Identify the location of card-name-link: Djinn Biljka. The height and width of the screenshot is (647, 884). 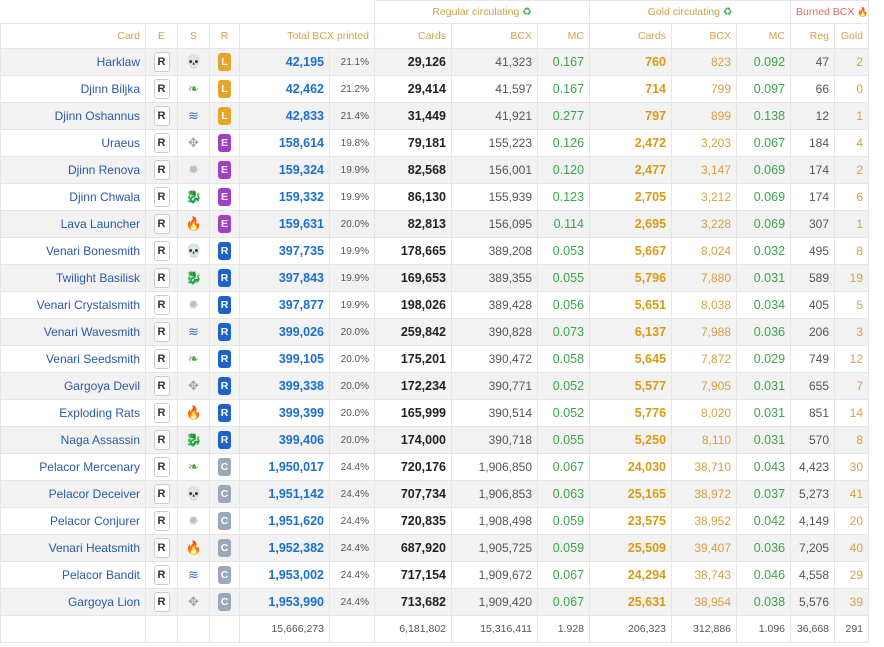
(73, 89).